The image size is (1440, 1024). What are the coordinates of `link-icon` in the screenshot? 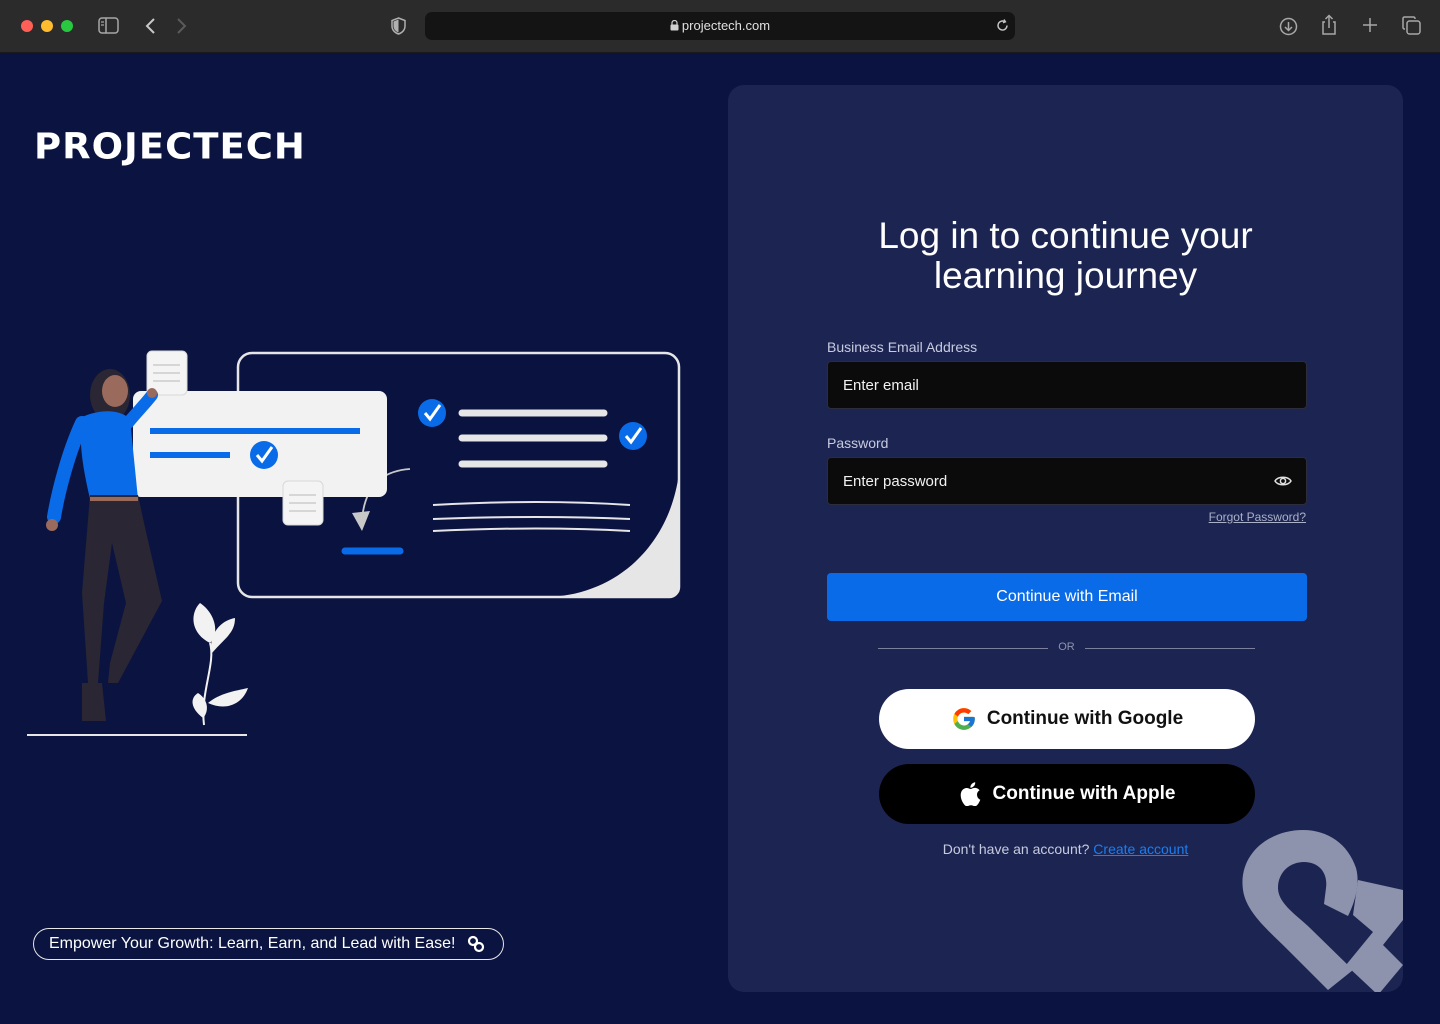 It's located at (476, 944).